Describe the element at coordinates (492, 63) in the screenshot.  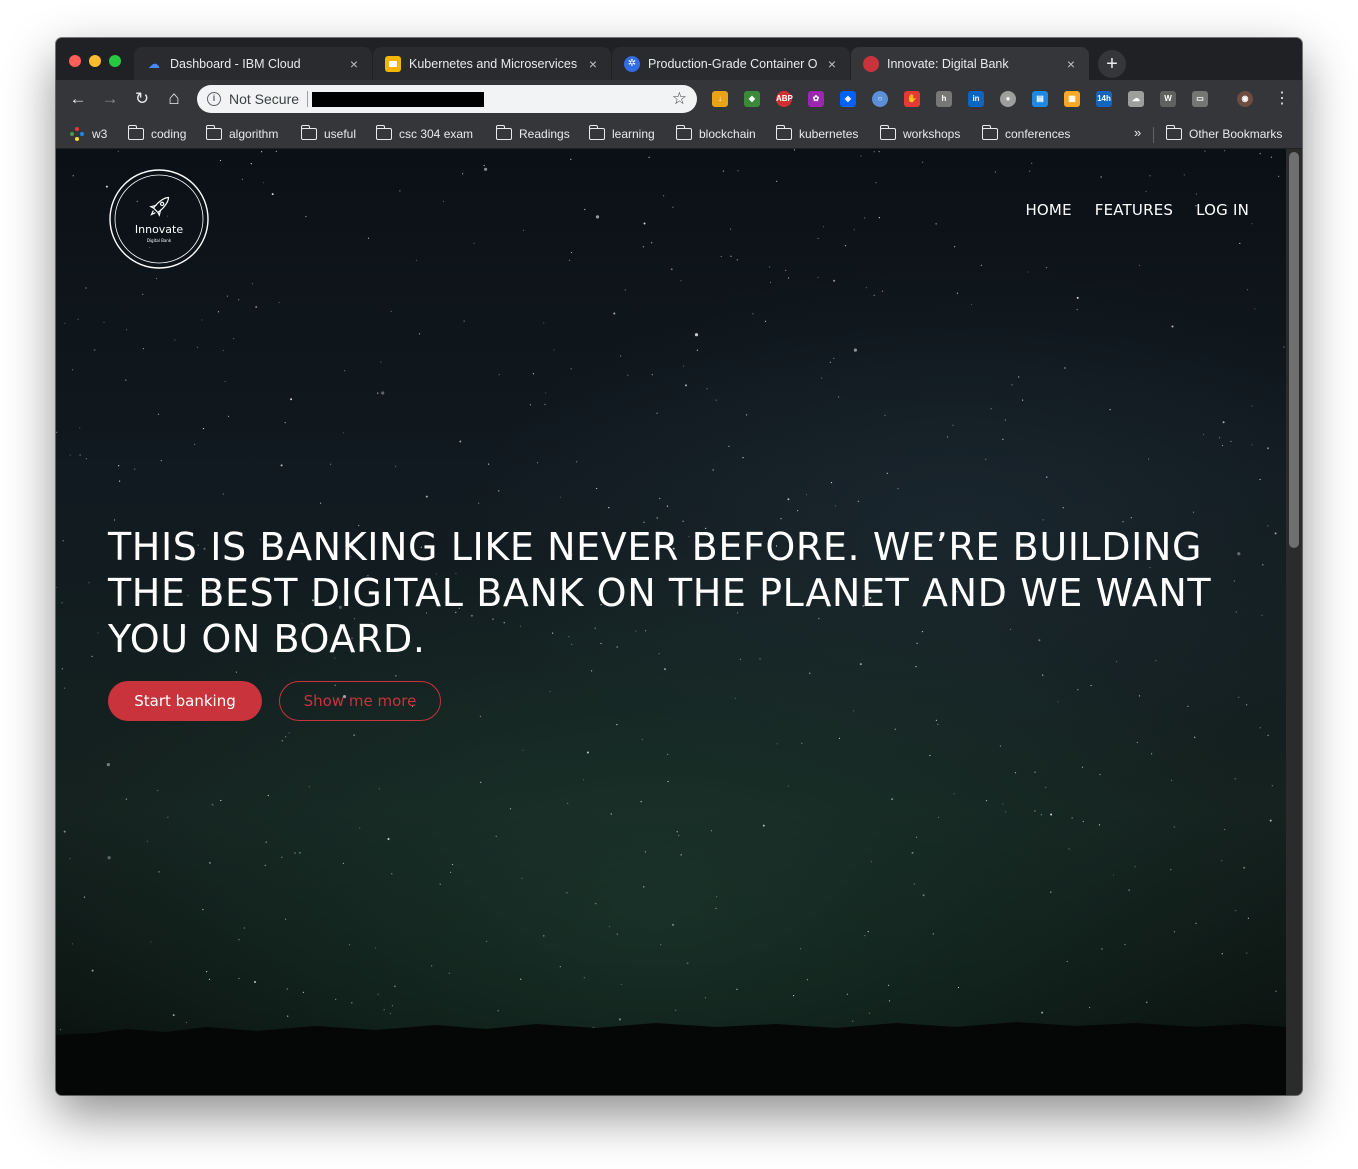
I see `tab-kubernetes-microservices: Kubernetes and Microservices ×` at that location.